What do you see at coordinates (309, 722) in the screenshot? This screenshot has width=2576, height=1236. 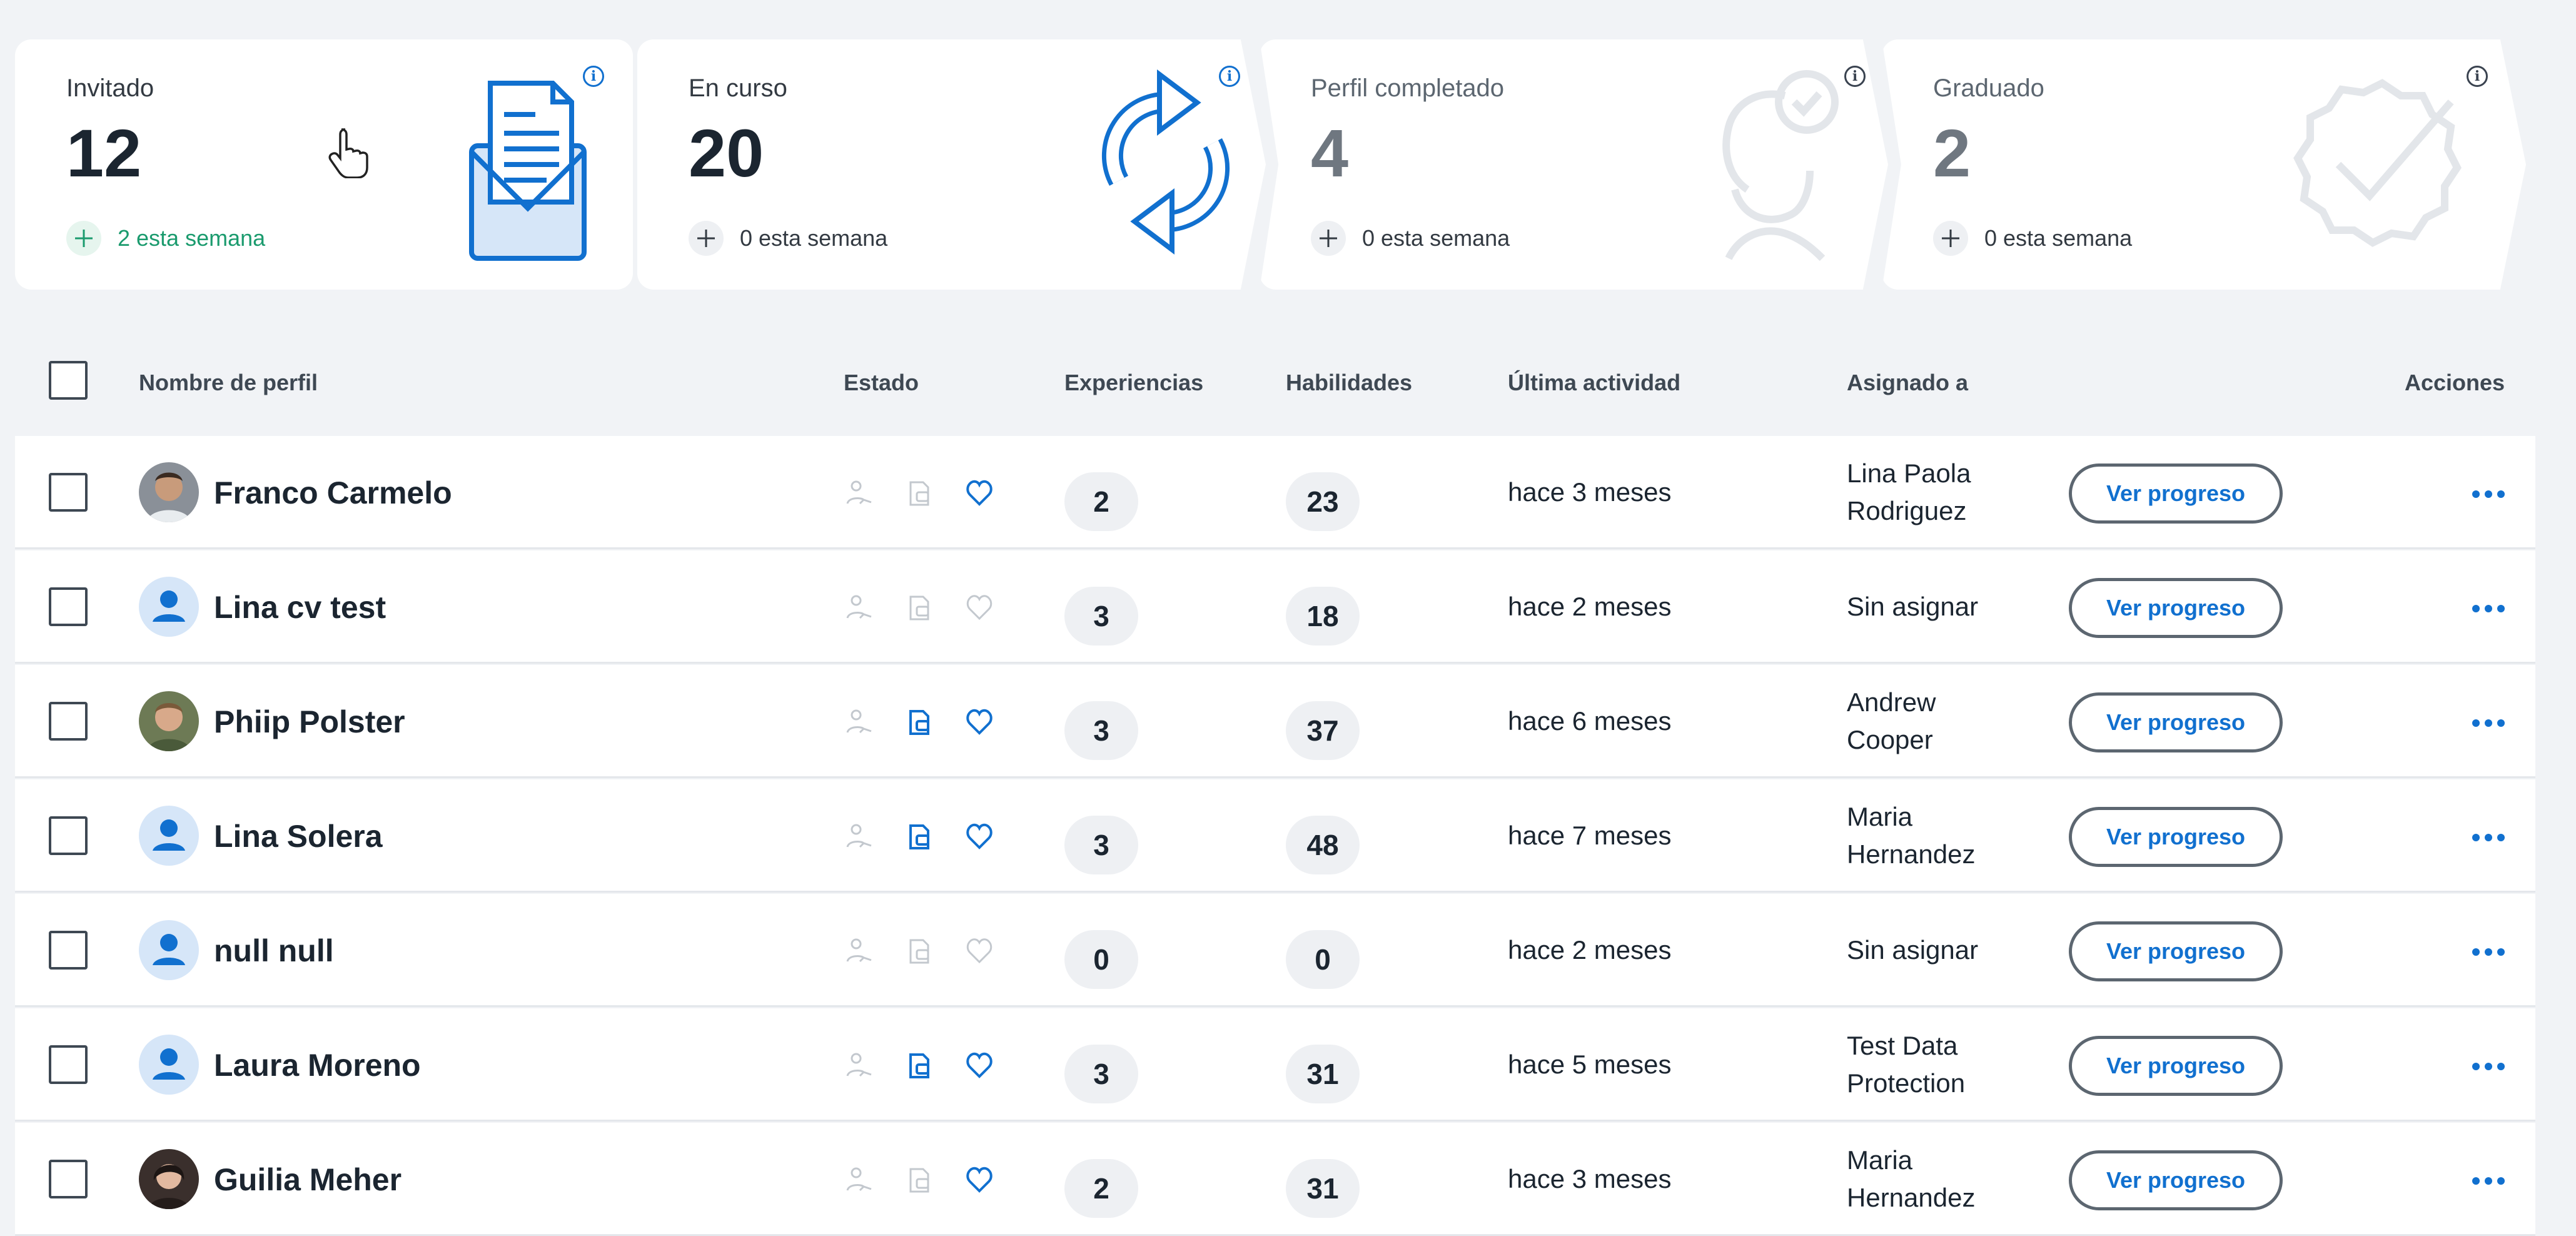 I see `profile-name: Phiip Polster` at bounding box center [309, 722].